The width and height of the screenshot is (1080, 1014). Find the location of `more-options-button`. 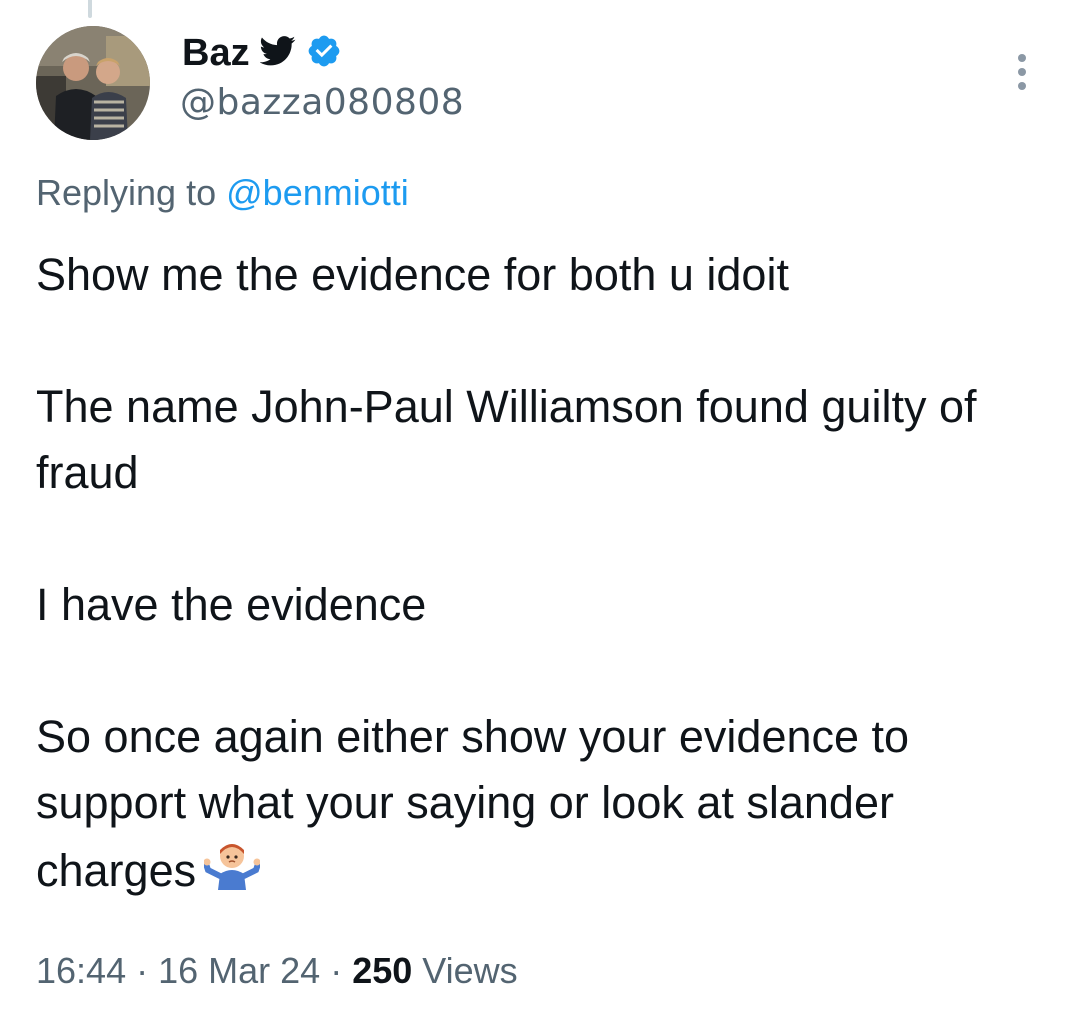

more-options-button is located at coordinates (1022, 72).